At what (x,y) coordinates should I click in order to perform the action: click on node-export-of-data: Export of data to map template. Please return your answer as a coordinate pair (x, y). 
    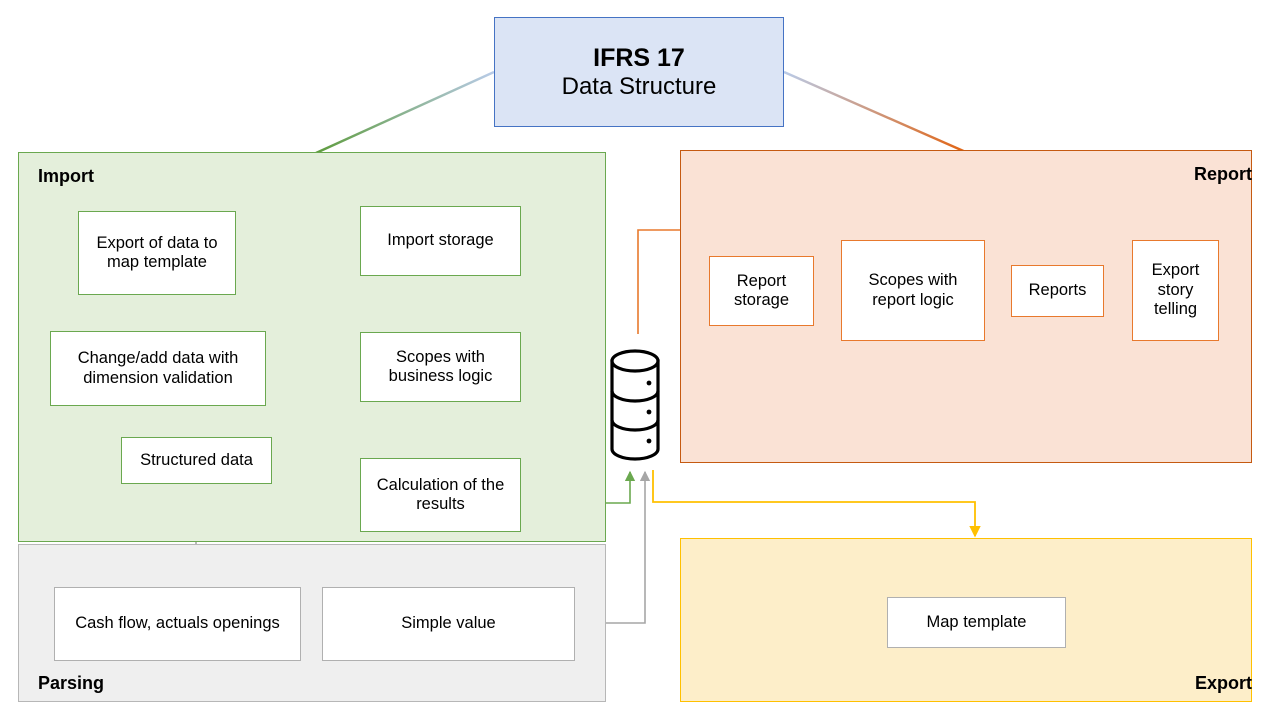
    Looking at the image, I should click on (157, 253).